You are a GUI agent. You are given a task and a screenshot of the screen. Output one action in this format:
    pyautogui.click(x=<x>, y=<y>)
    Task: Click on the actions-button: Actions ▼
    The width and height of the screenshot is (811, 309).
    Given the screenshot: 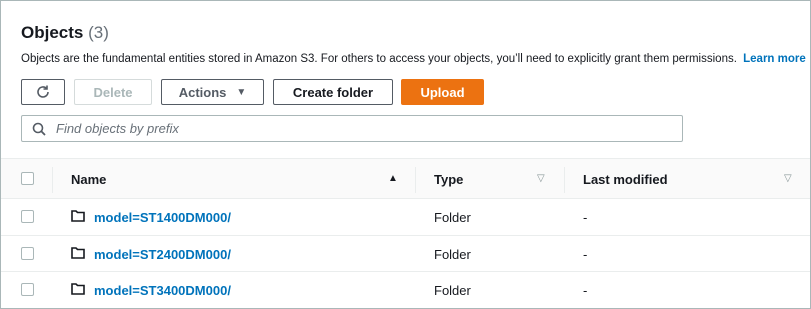 What is the action you would take?
    pyautogui.click(x=212, y=92)
    